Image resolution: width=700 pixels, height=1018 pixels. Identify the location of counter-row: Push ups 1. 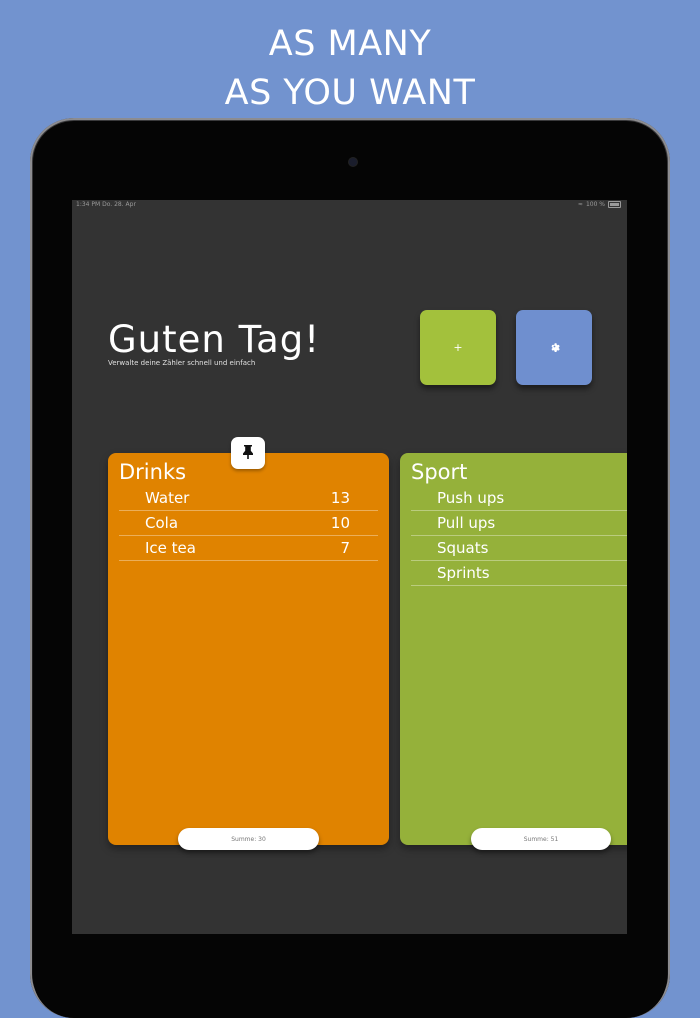
(519, 498).